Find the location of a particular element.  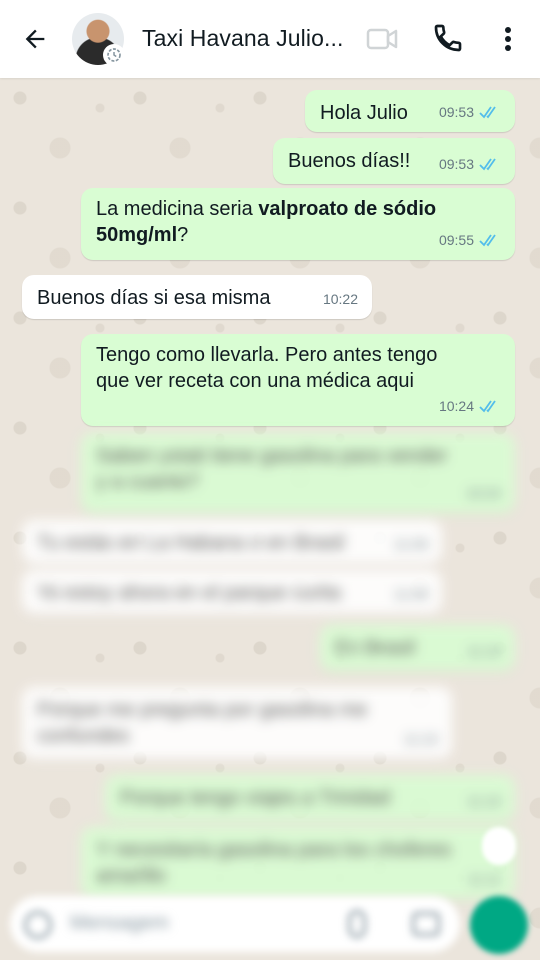

message-bubble-incoming: Yo estoy ahora en el parque curita 11:09 is located at coordinates (232, 592).